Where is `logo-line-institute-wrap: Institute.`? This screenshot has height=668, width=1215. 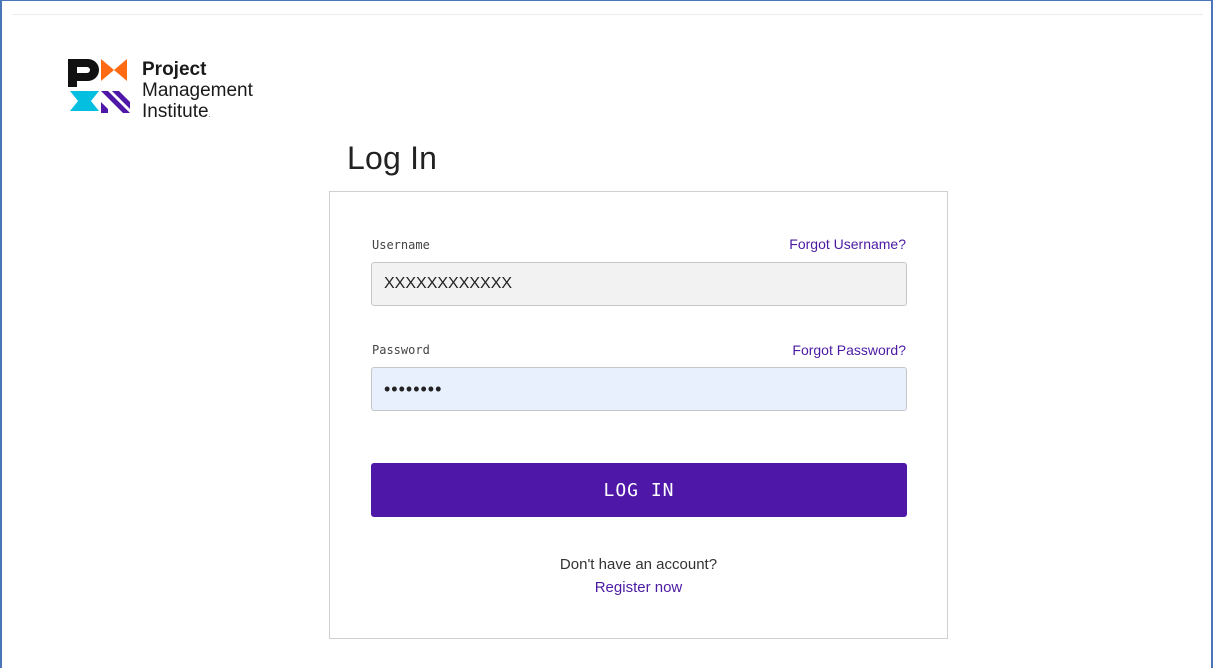
logo-line-institute-wrap: Institute. is located at coordinates (197, 113).